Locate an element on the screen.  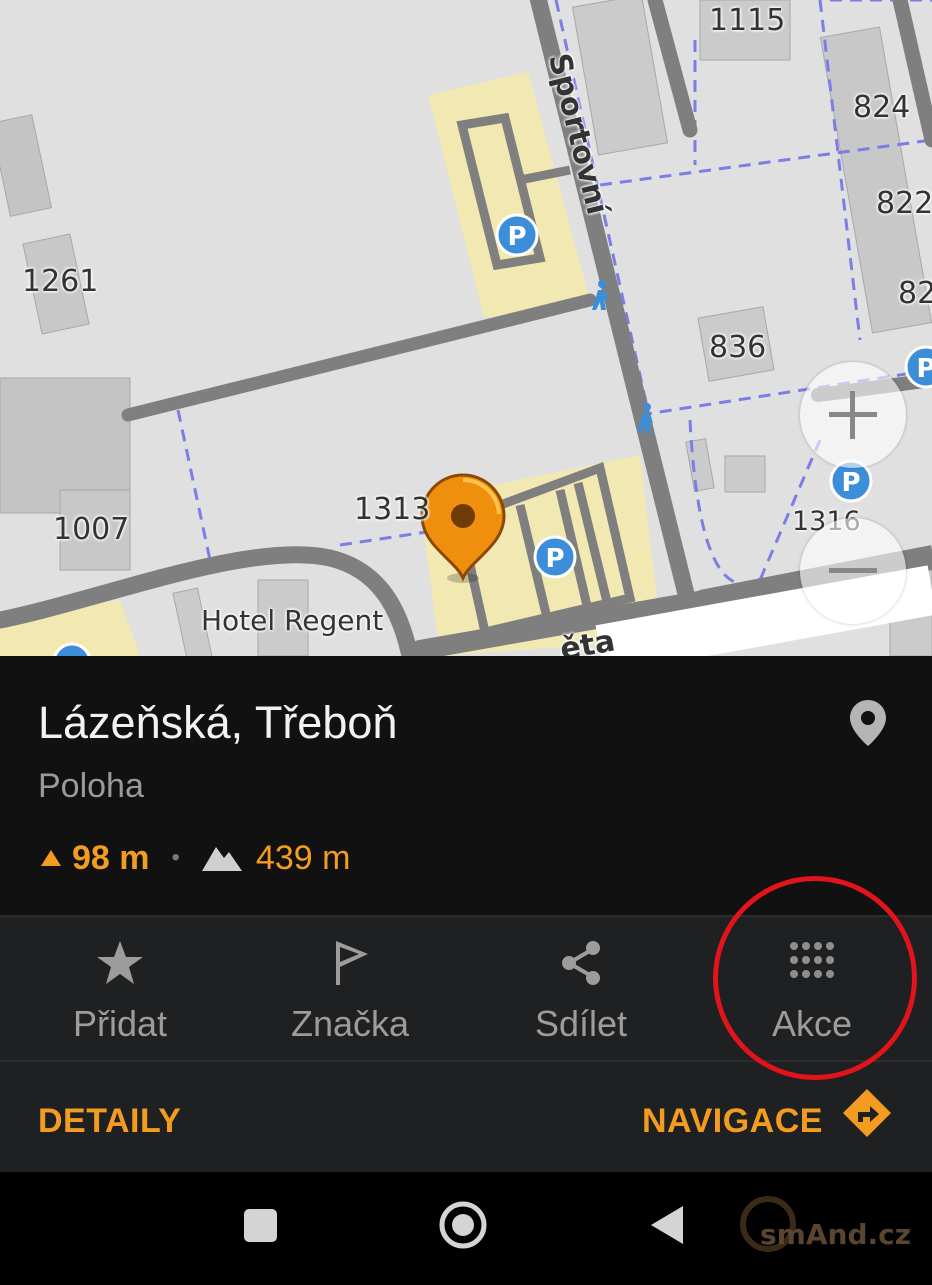
map-house-number: 1115 is located at coordinates (747, 20).